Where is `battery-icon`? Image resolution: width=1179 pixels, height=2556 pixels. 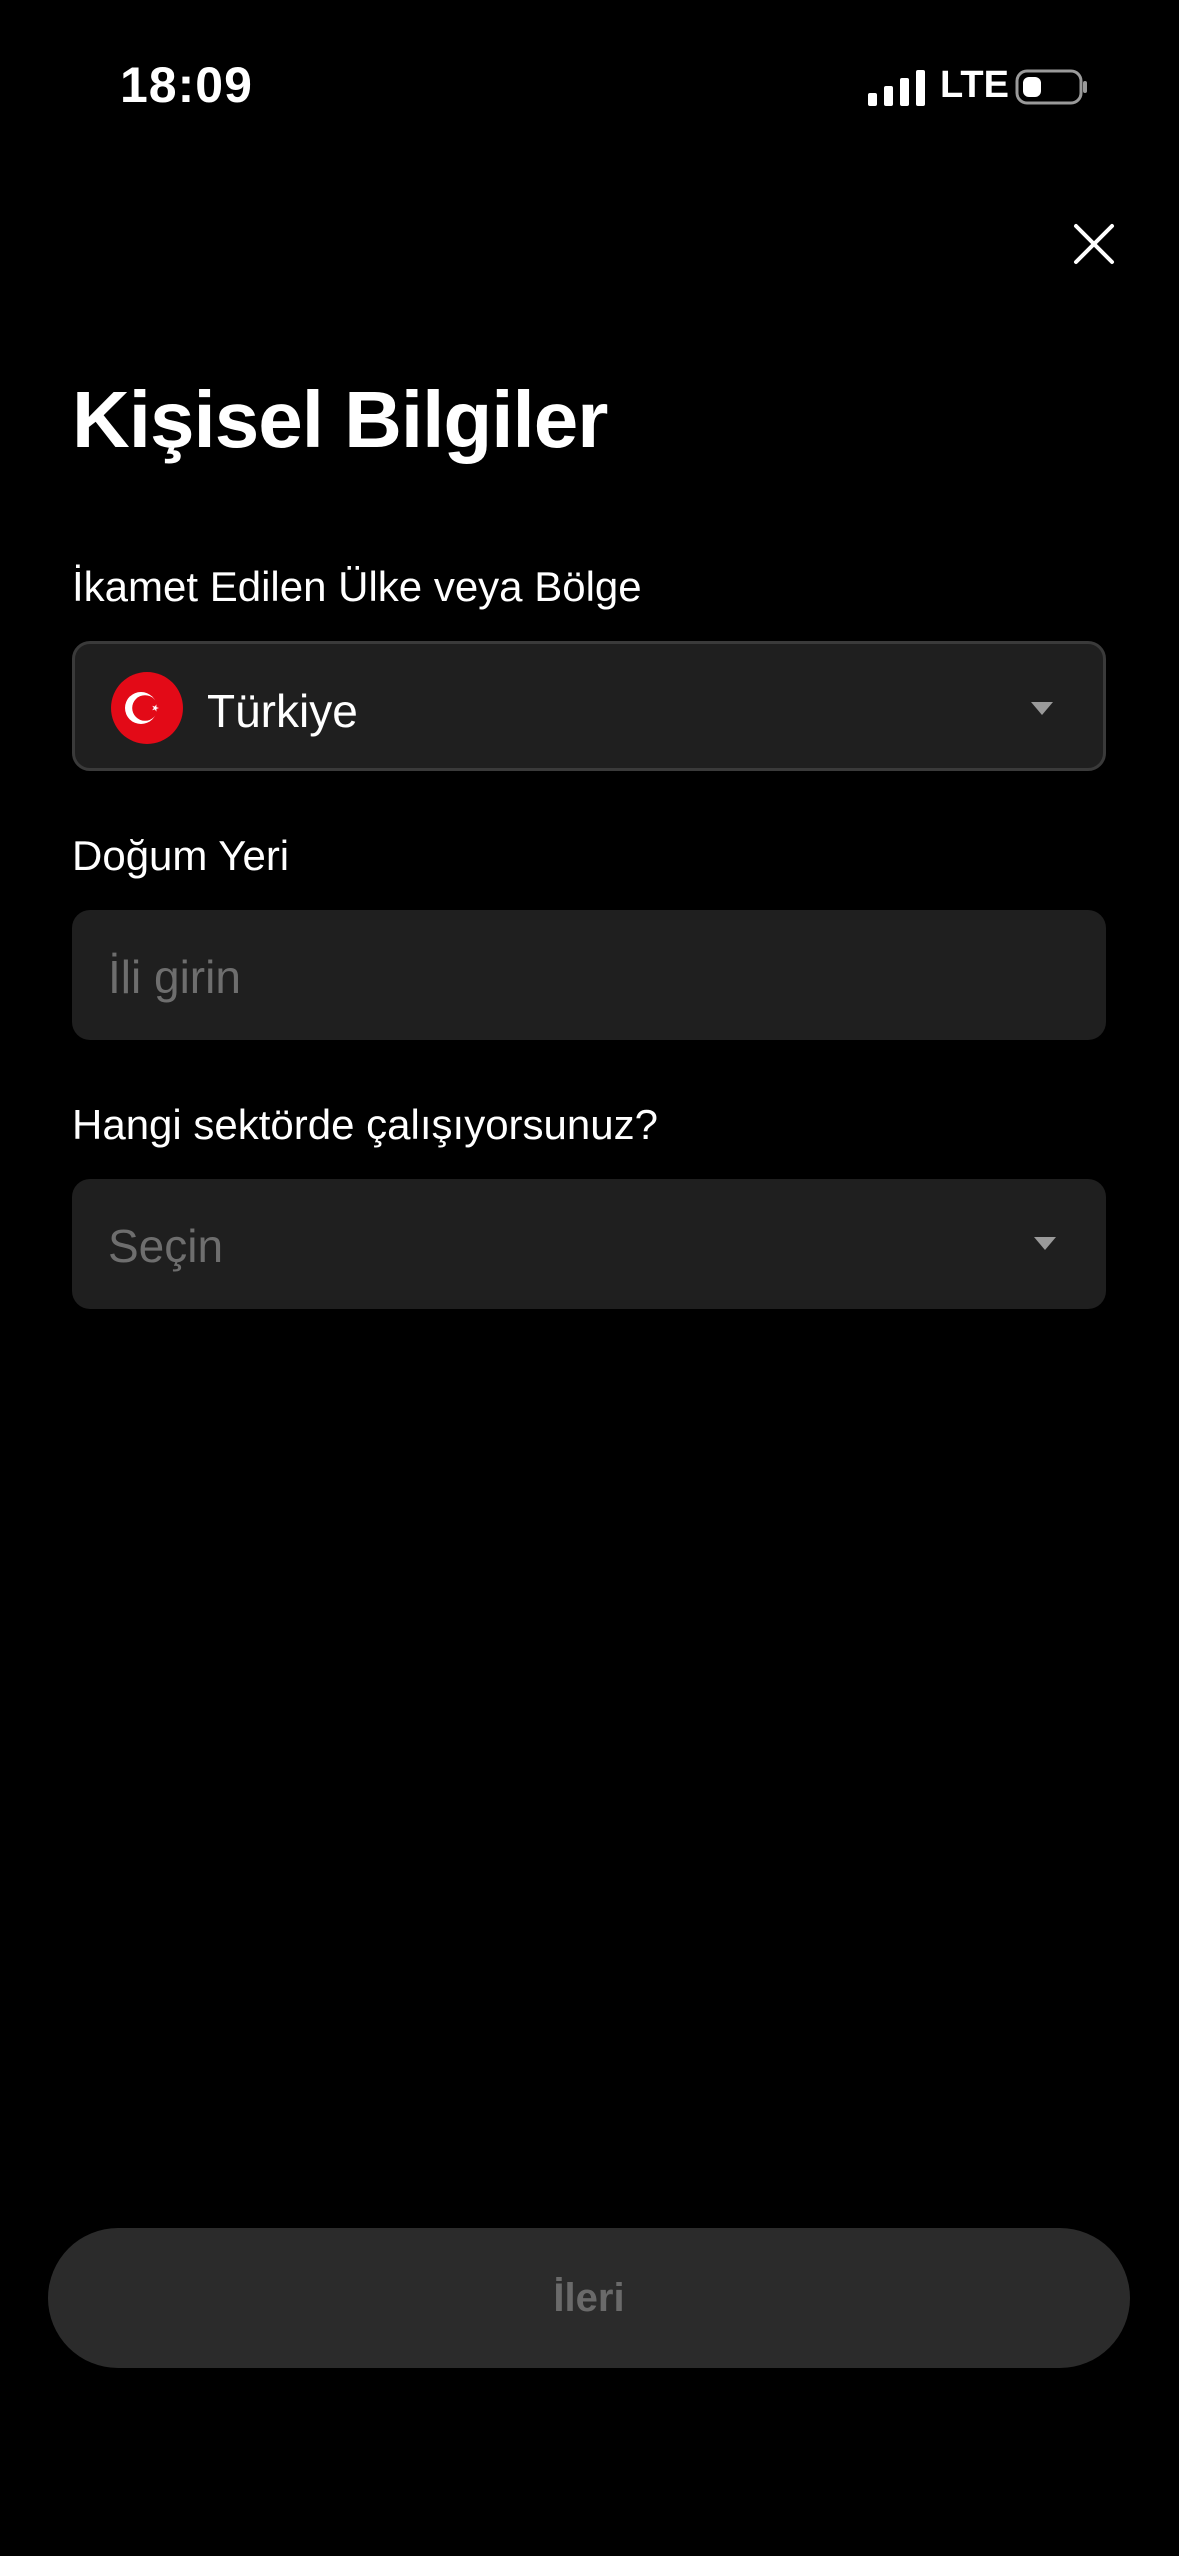
battery-icon is located at coordinates (1052, 87).